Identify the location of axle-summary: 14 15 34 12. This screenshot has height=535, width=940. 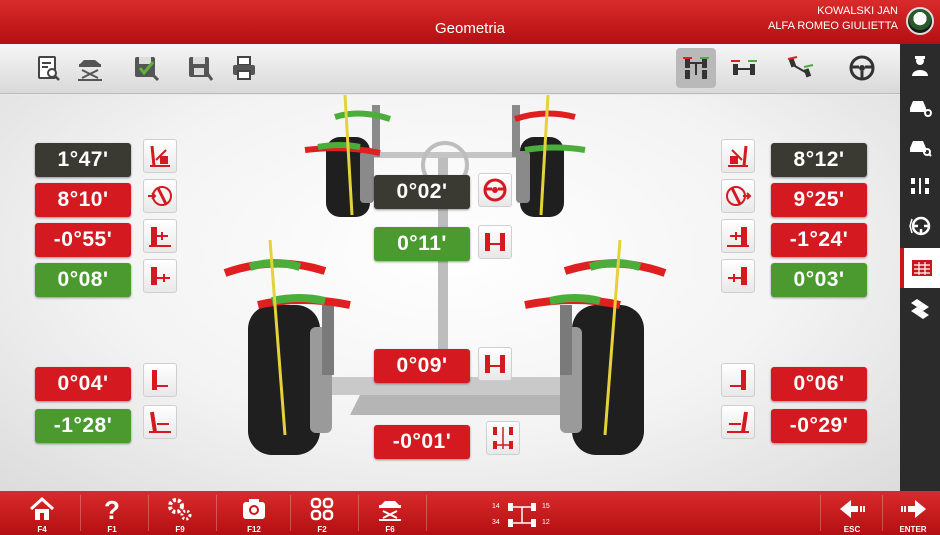
(527, 515).